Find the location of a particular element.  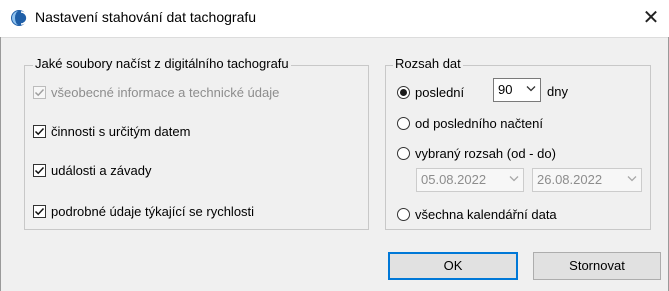

radio-last-circle is located at coordinates (403, 92).